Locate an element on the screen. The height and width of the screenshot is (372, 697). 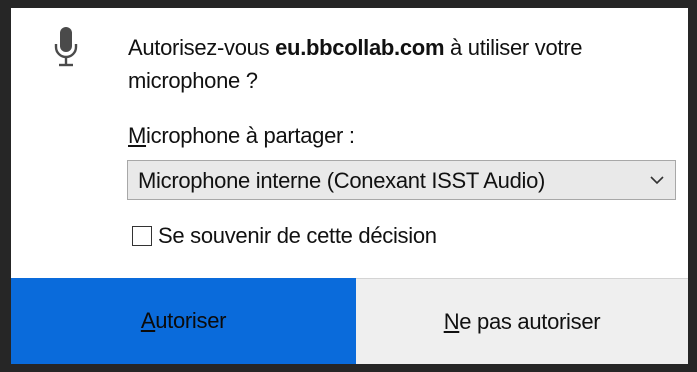
deny-button: Ne pas autoriser is located at coordinates (522, 321).